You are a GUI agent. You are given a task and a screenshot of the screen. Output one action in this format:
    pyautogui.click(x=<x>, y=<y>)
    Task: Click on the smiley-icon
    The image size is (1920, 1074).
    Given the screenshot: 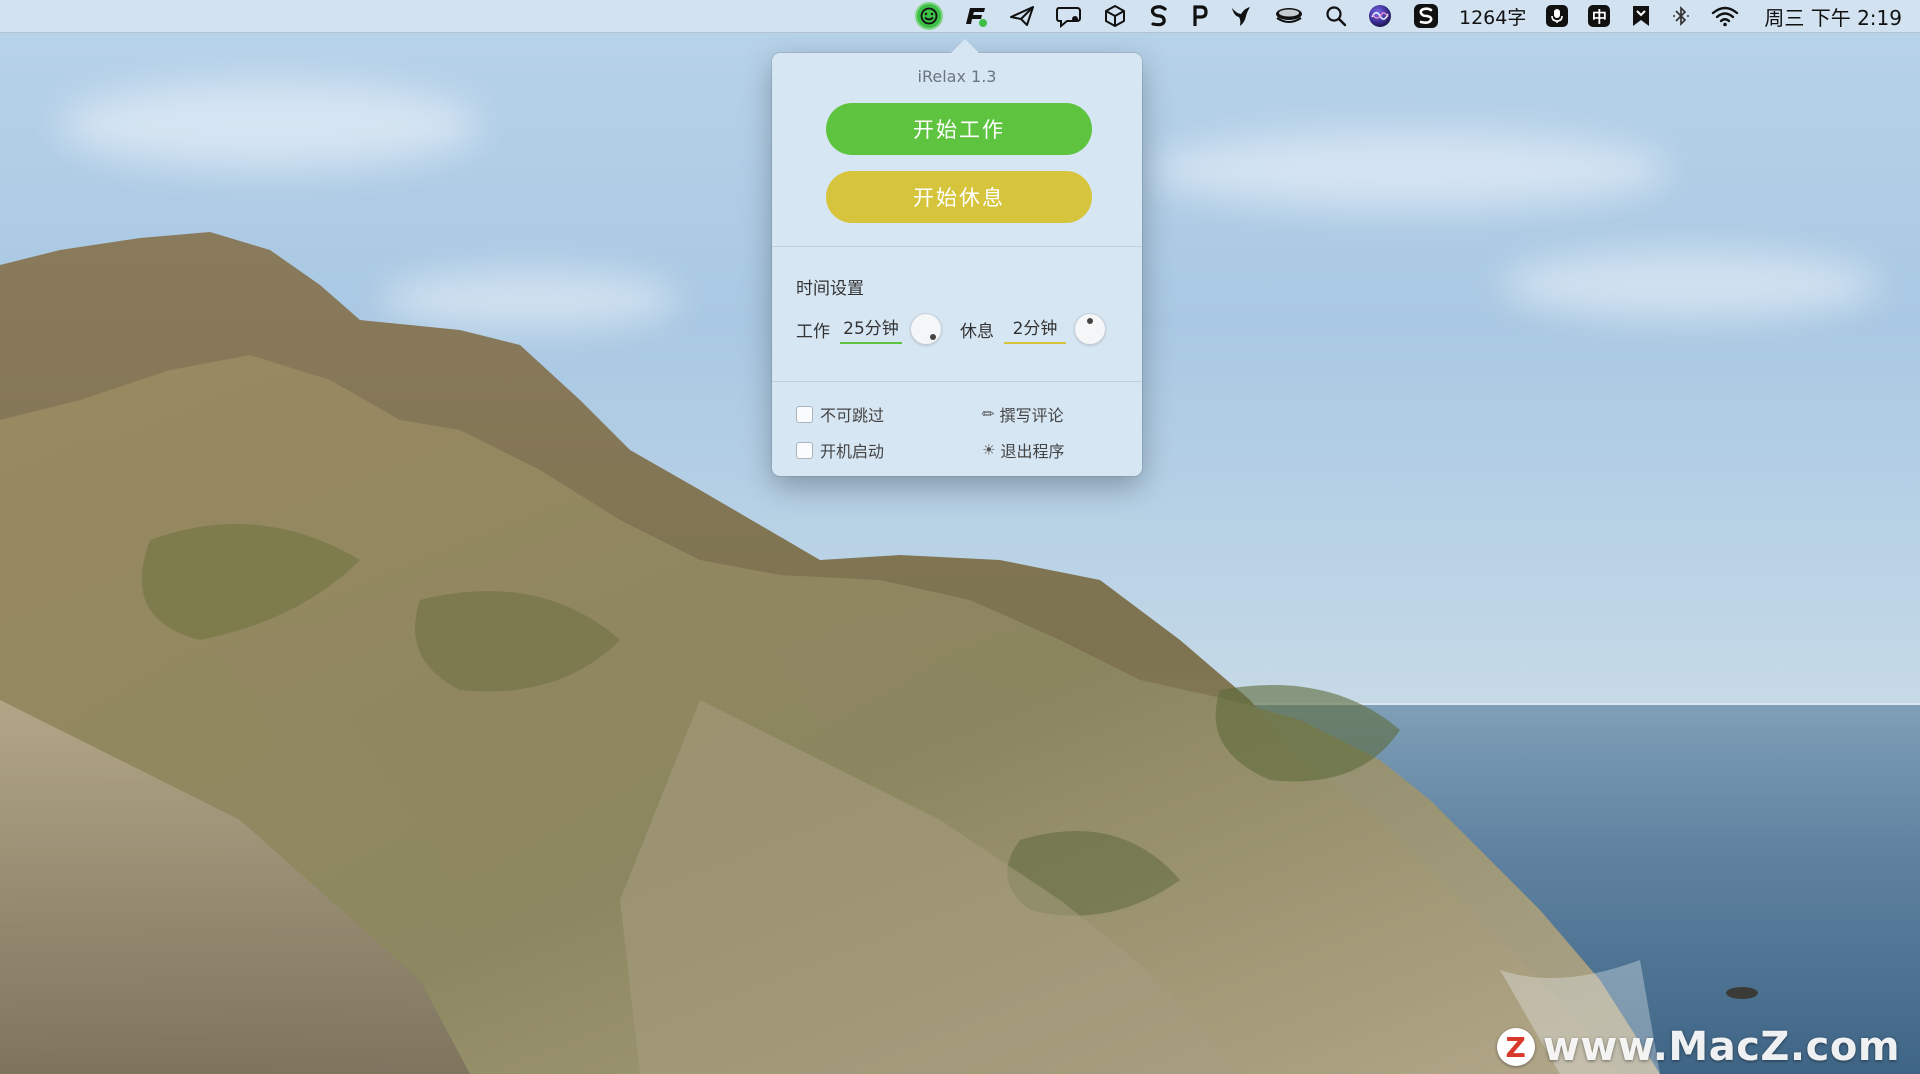 What is the action you would take?
    pyautogui.click(x=929, y=16)
    